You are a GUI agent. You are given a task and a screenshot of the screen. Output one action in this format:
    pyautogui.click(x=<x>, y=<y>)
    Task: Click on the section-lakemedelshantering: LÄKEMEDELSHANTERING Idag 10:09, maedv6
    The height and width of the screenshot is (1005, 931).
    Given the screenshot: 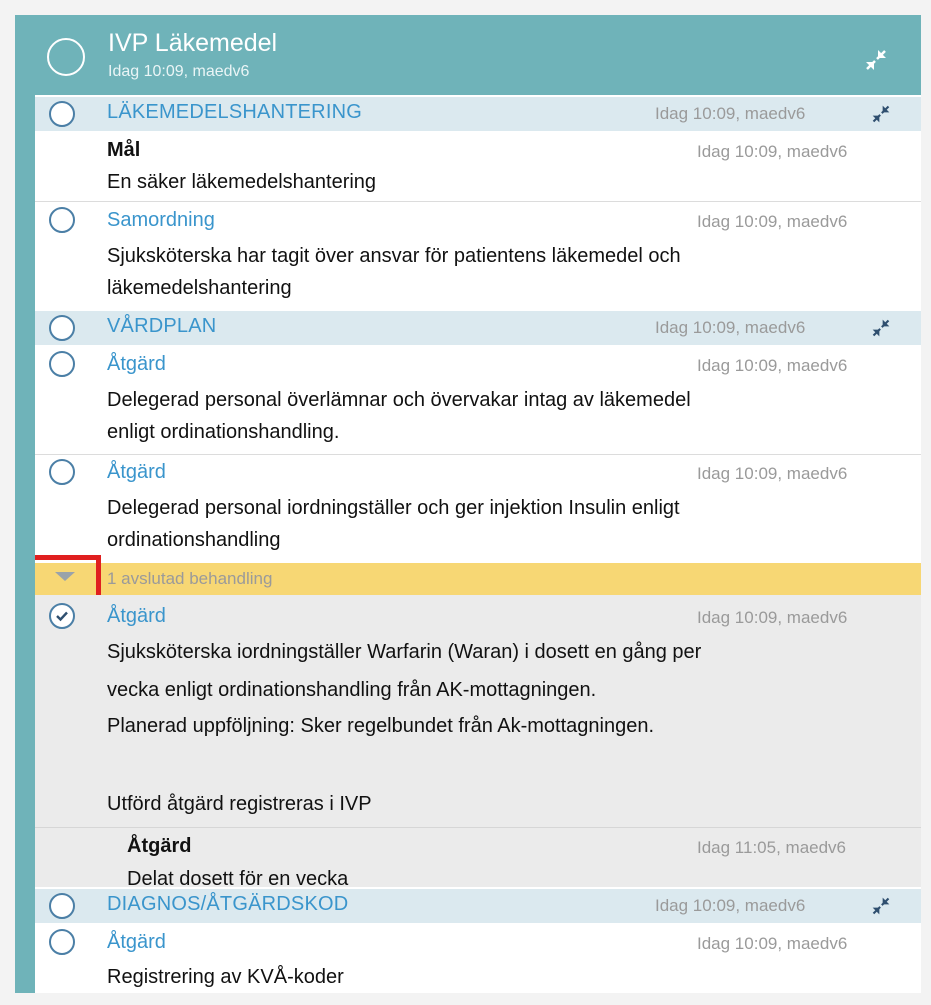 What is the action you would take?
    pyautogui.click(x=478, y=114)
    